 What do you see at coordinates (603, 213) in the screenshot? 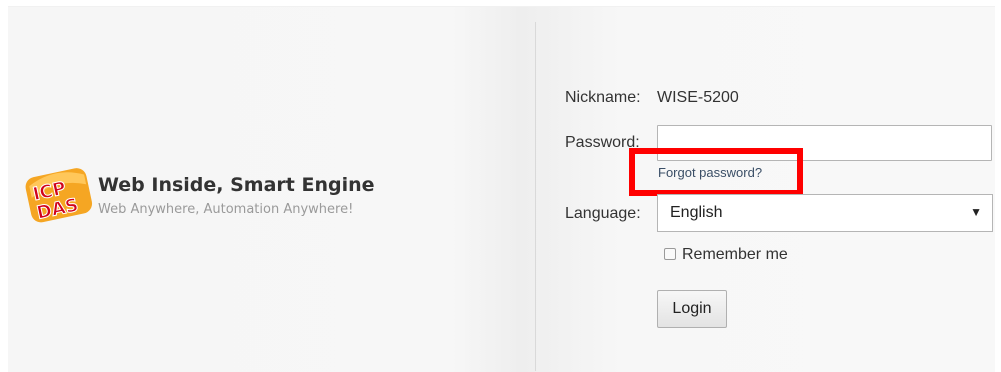
I see `language-label: Language:` at bounding box center [603, 213].